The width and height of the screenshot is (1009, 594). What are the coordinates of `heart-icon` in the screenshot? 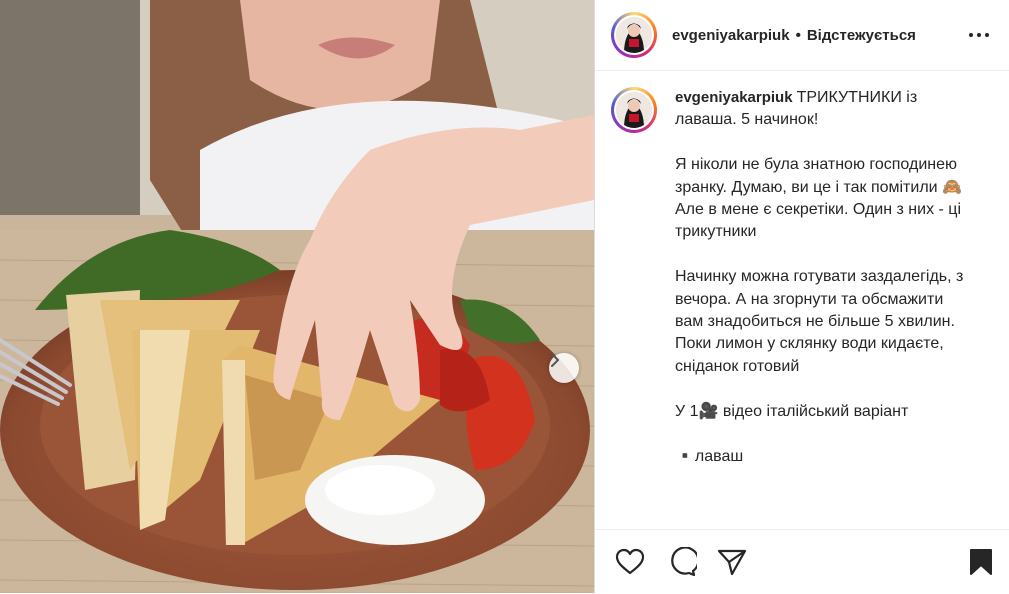 It's located at (630, 561).